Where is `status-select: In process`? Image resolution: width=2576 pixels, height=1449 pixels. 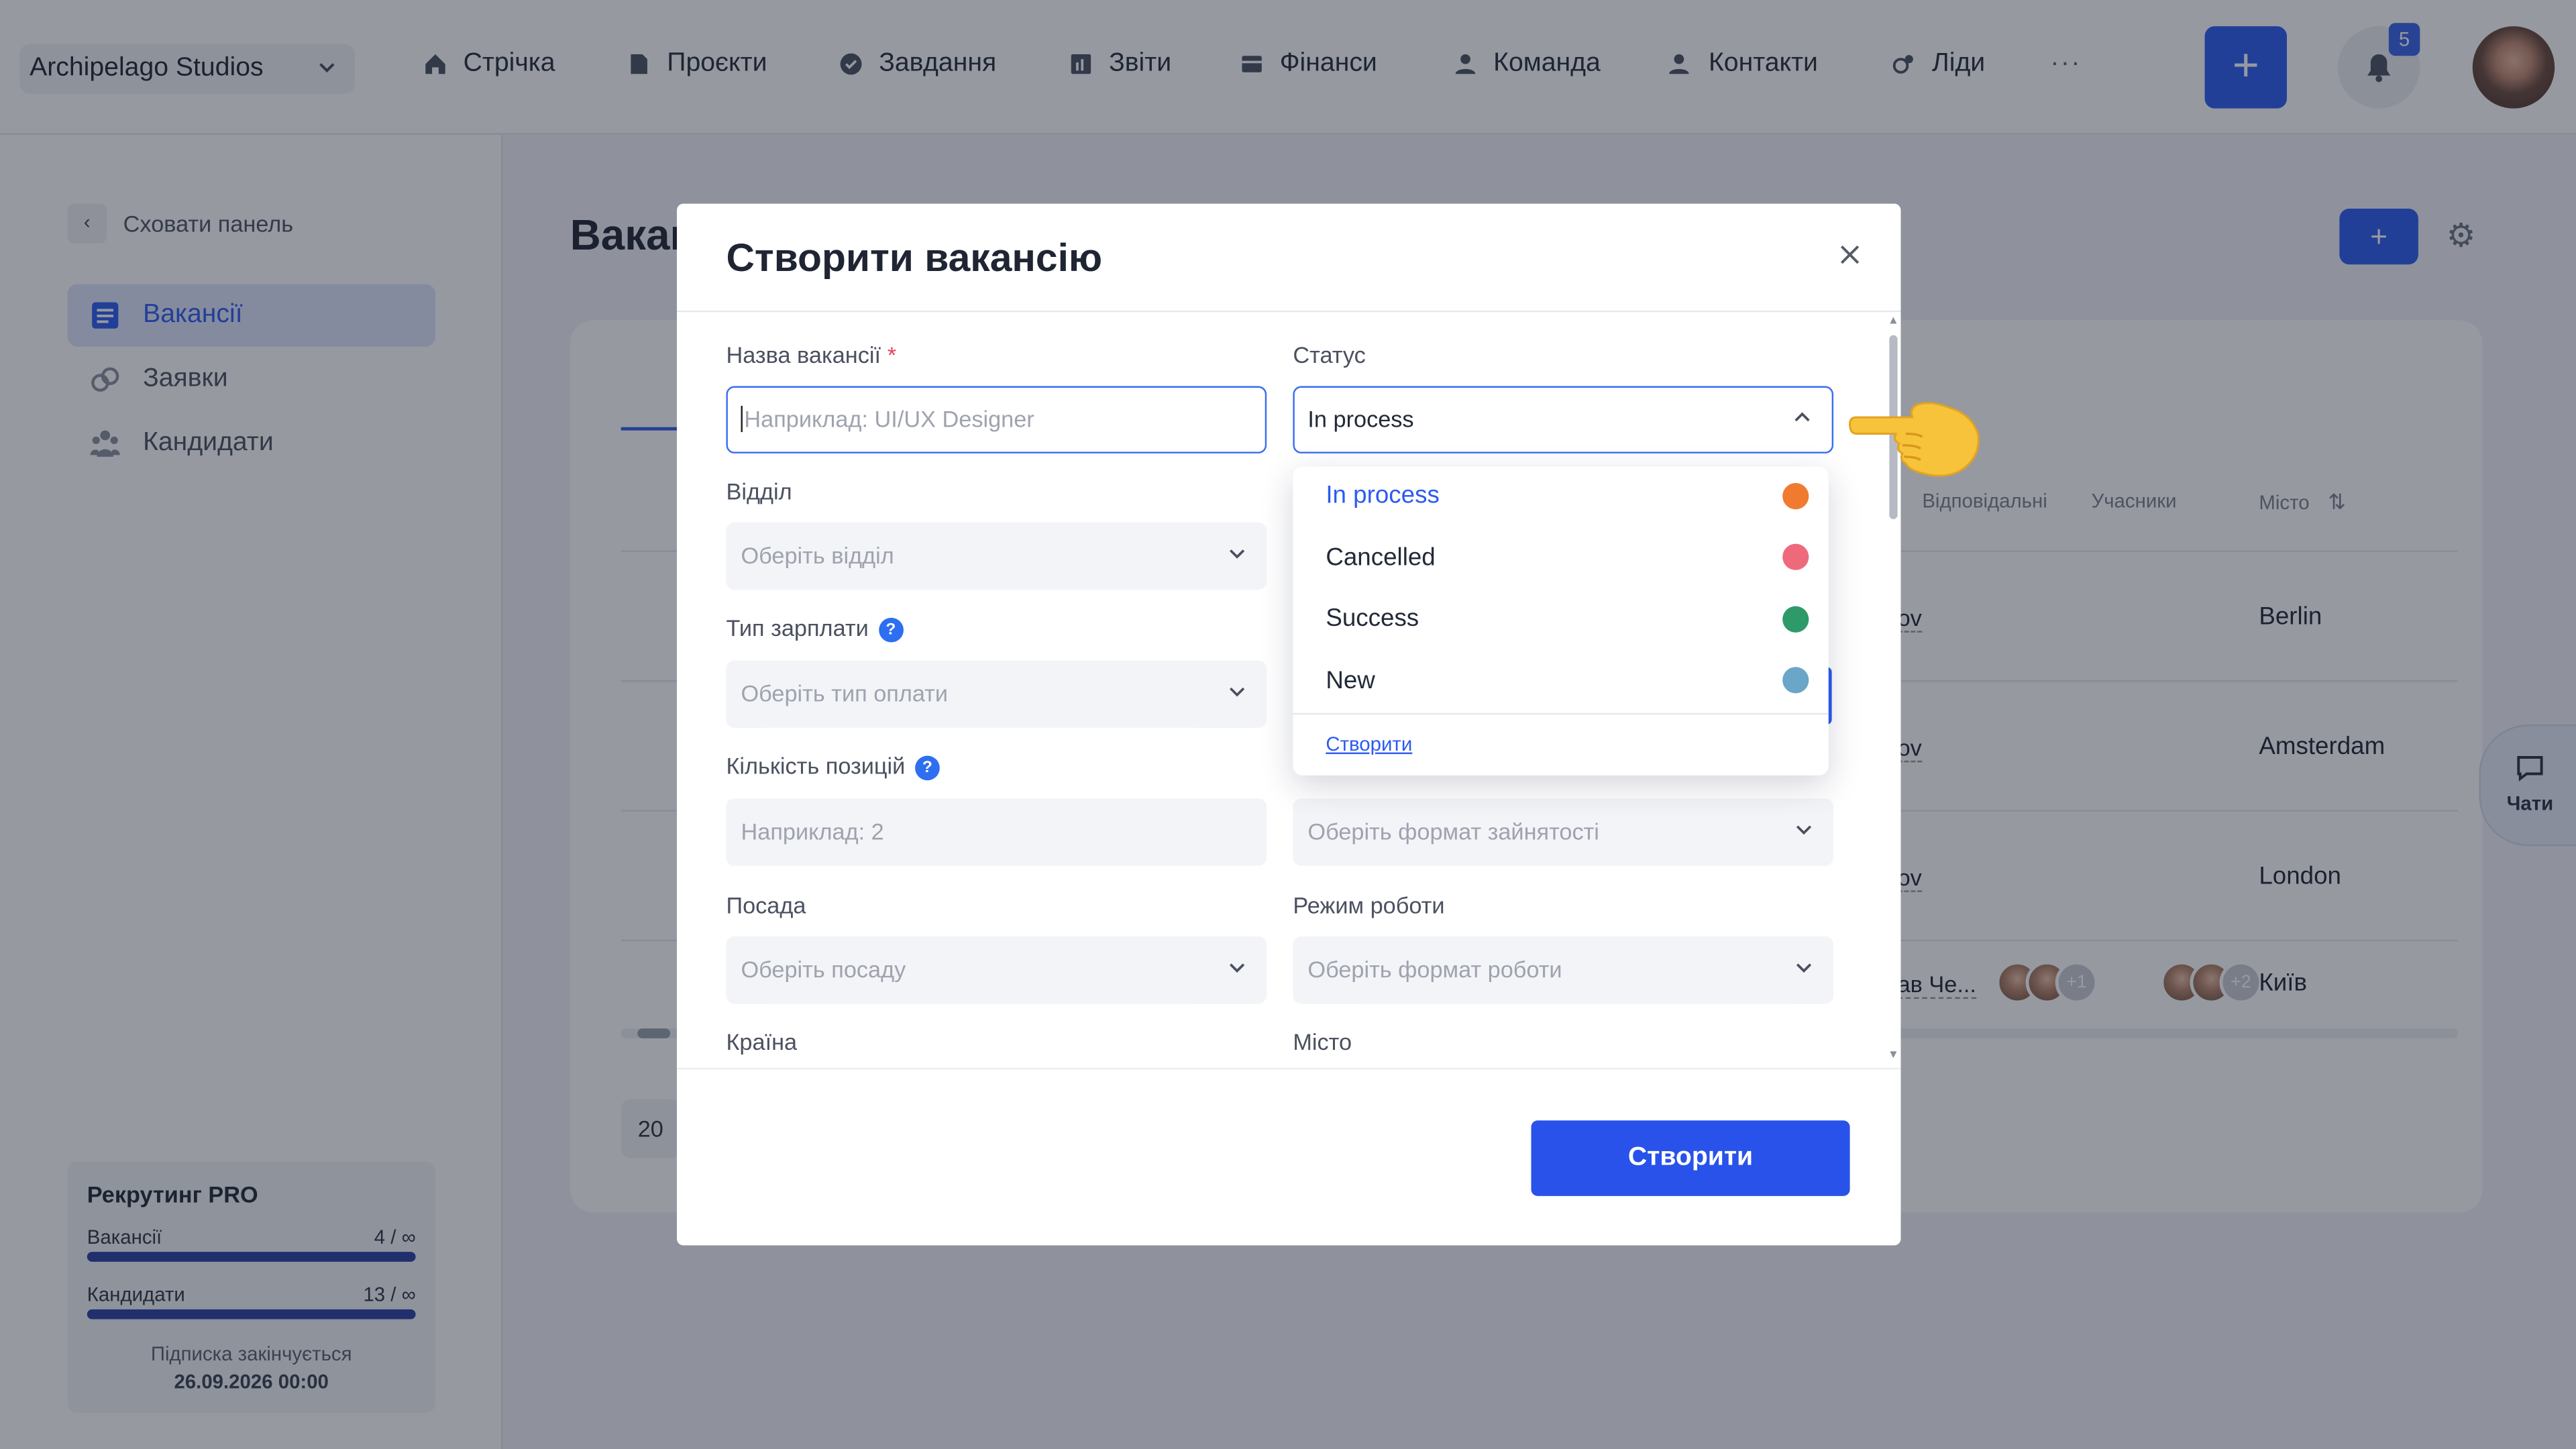 status-select: In process is located at coordinates (1563, 419).